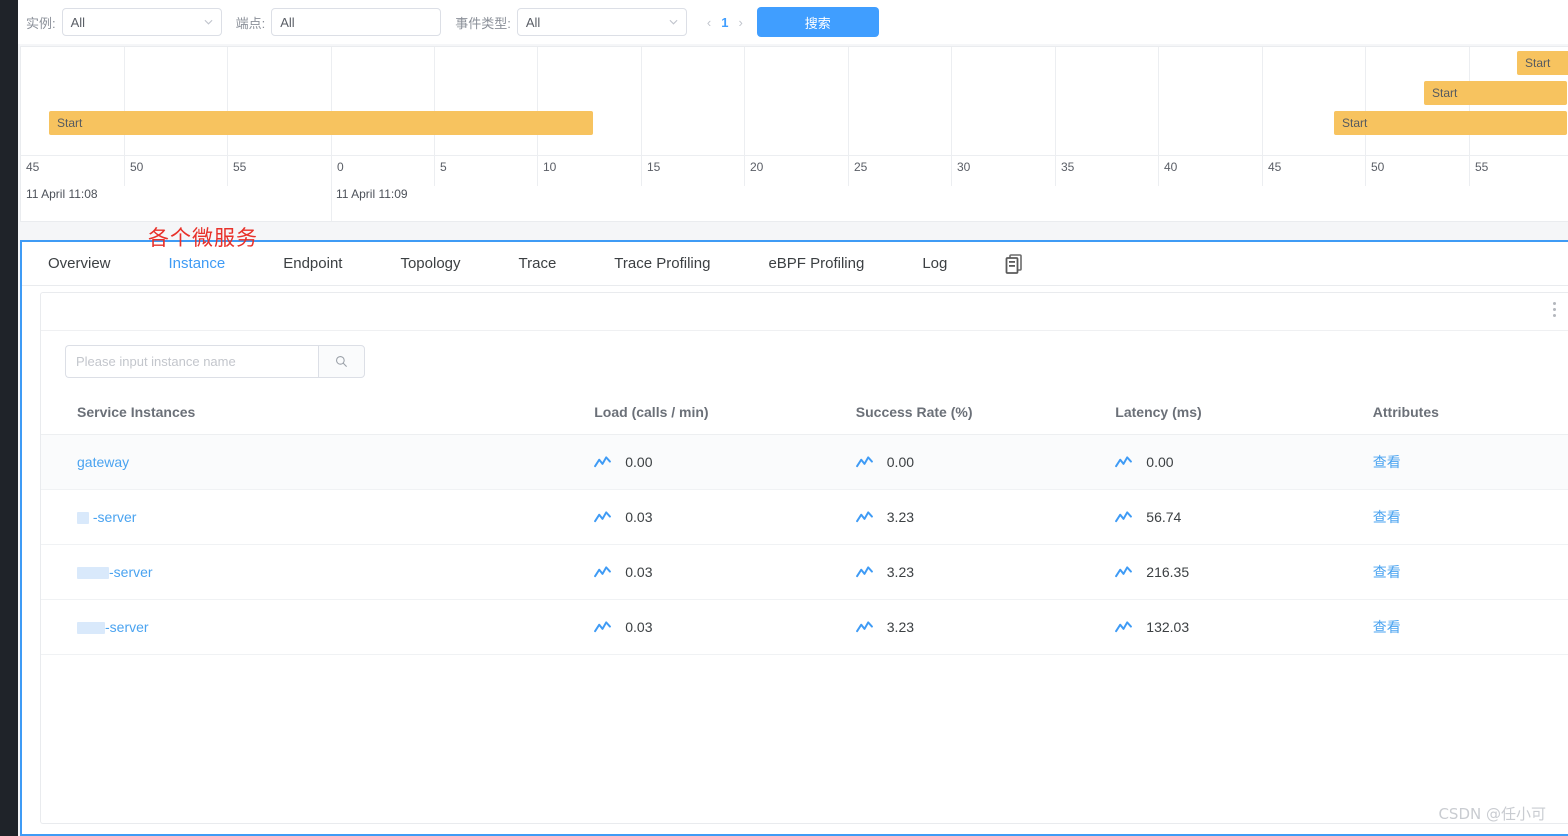 This screenshot has height=836, width=1568. I want to click on tab-trace-profiling: Trace Profiling, so click(662, 263).